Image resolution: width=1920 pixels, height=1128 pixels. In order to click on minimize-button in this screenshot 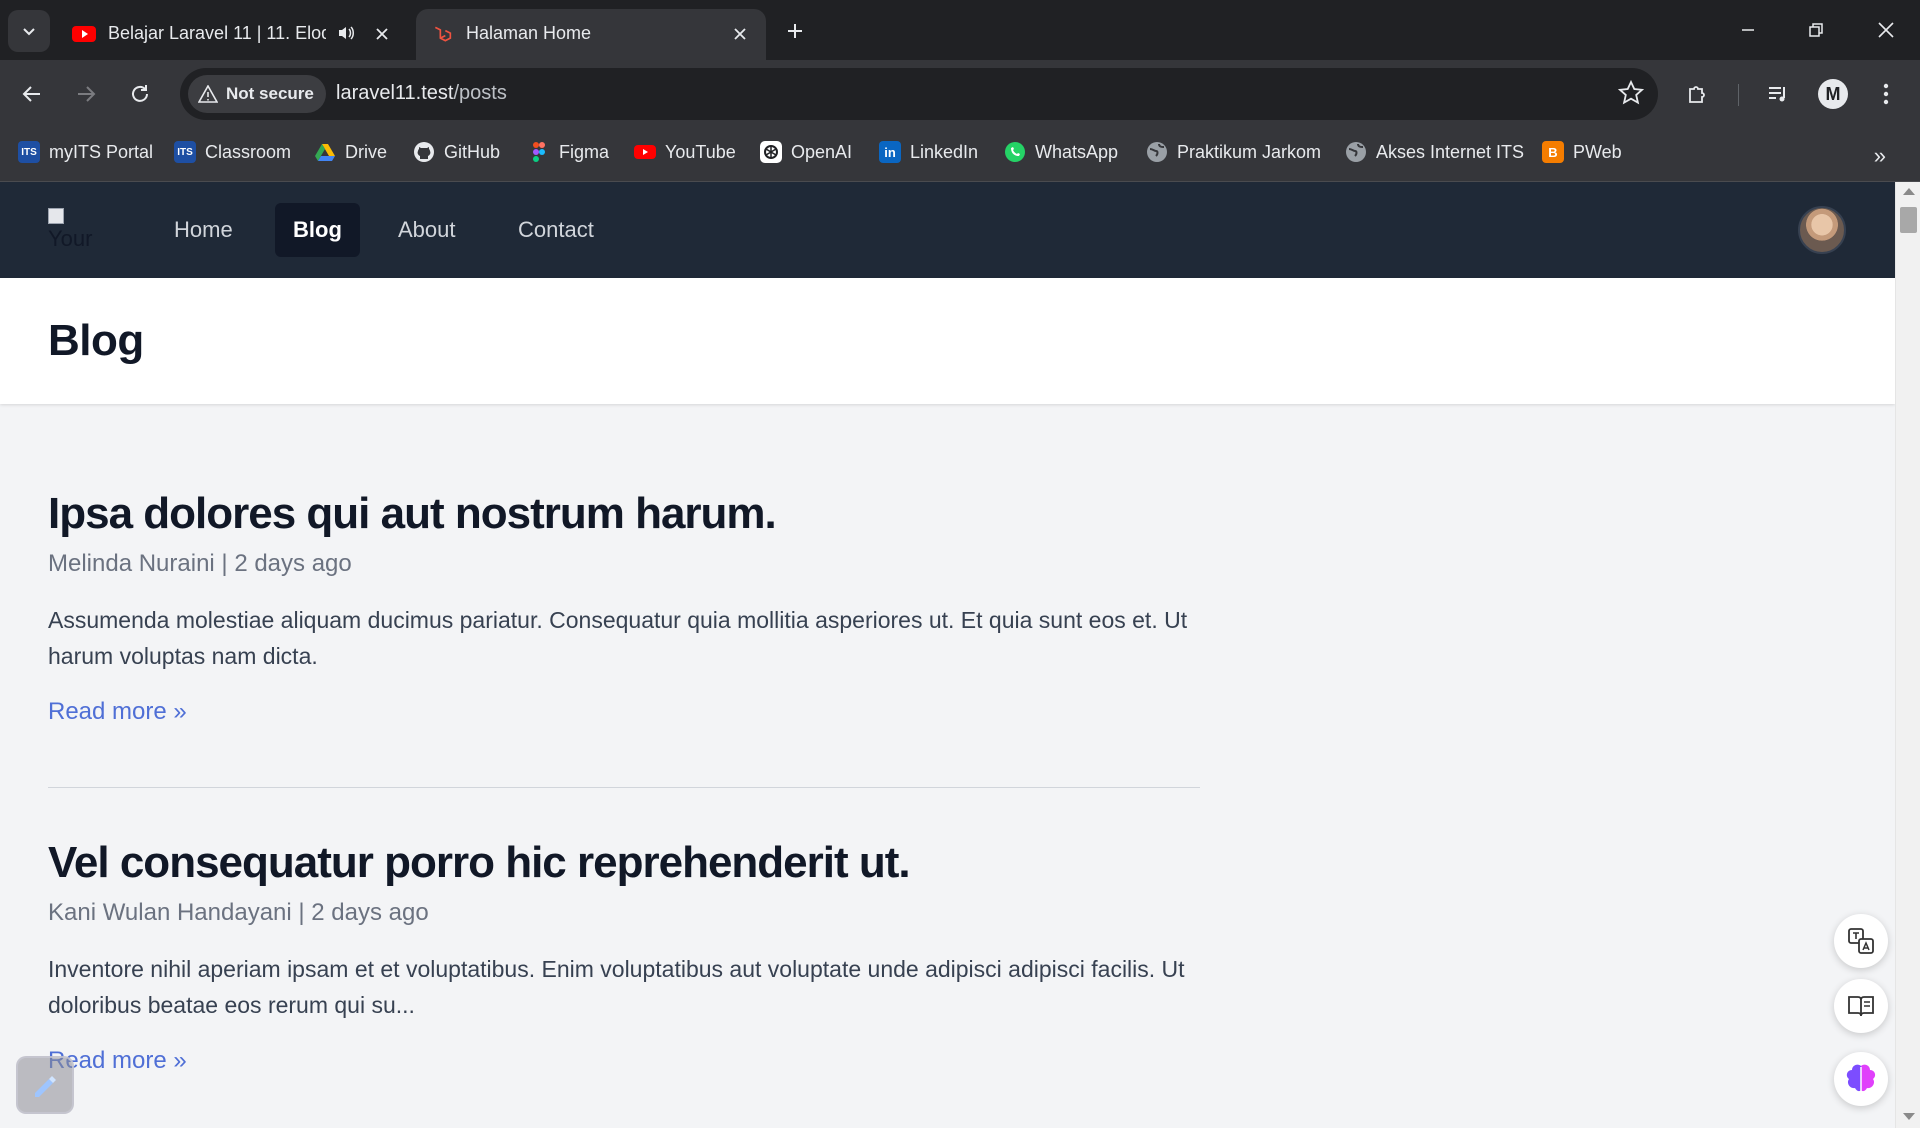, I will do `click(1748, 30)`.